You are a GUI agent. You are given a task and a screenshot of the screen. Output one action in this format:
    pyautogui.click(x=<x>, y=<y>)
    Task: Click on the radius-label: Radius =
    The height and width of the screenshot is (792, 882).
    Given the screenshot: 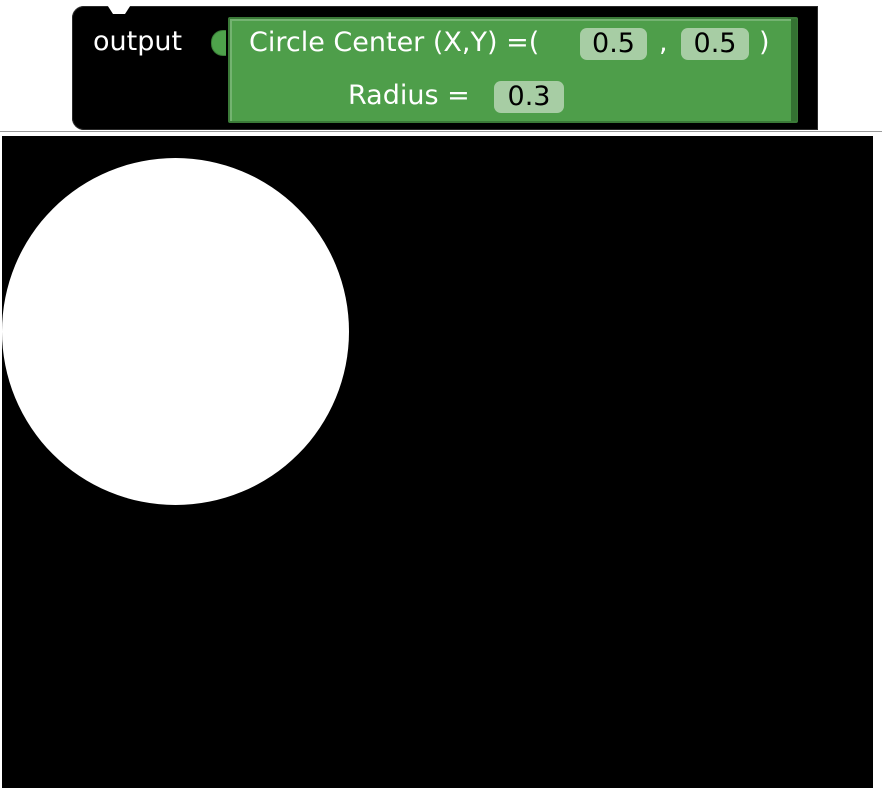 What is the action you would take?
    pyautogui.click(x=409, y=95)
    